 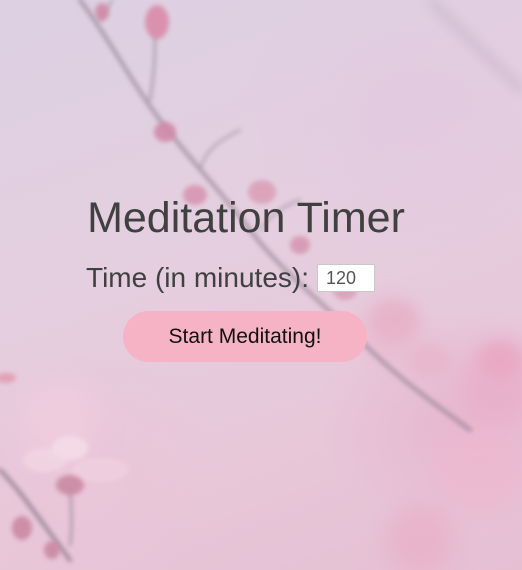 What do you see at coordinates (245, 336) in the screenshot?
I see `start-meditating-button: Start Meditating!` at bounding box center [245, 336].